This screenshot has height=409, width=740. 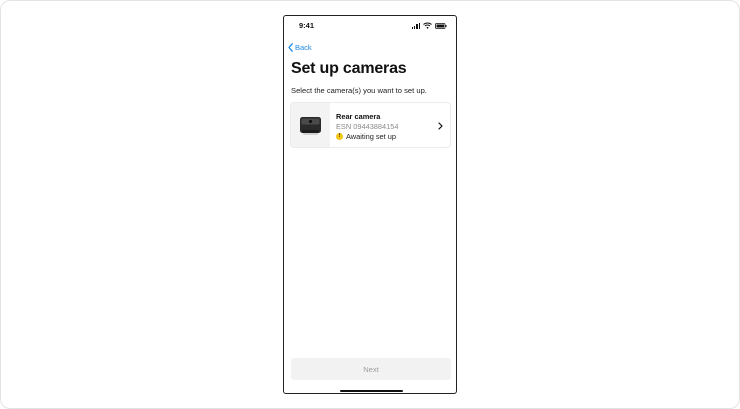 What do you see at coordinates (371, 136) in the screenshot?
I see `camera-status-text: Awaiting set up` at bounding box center [371, 136].